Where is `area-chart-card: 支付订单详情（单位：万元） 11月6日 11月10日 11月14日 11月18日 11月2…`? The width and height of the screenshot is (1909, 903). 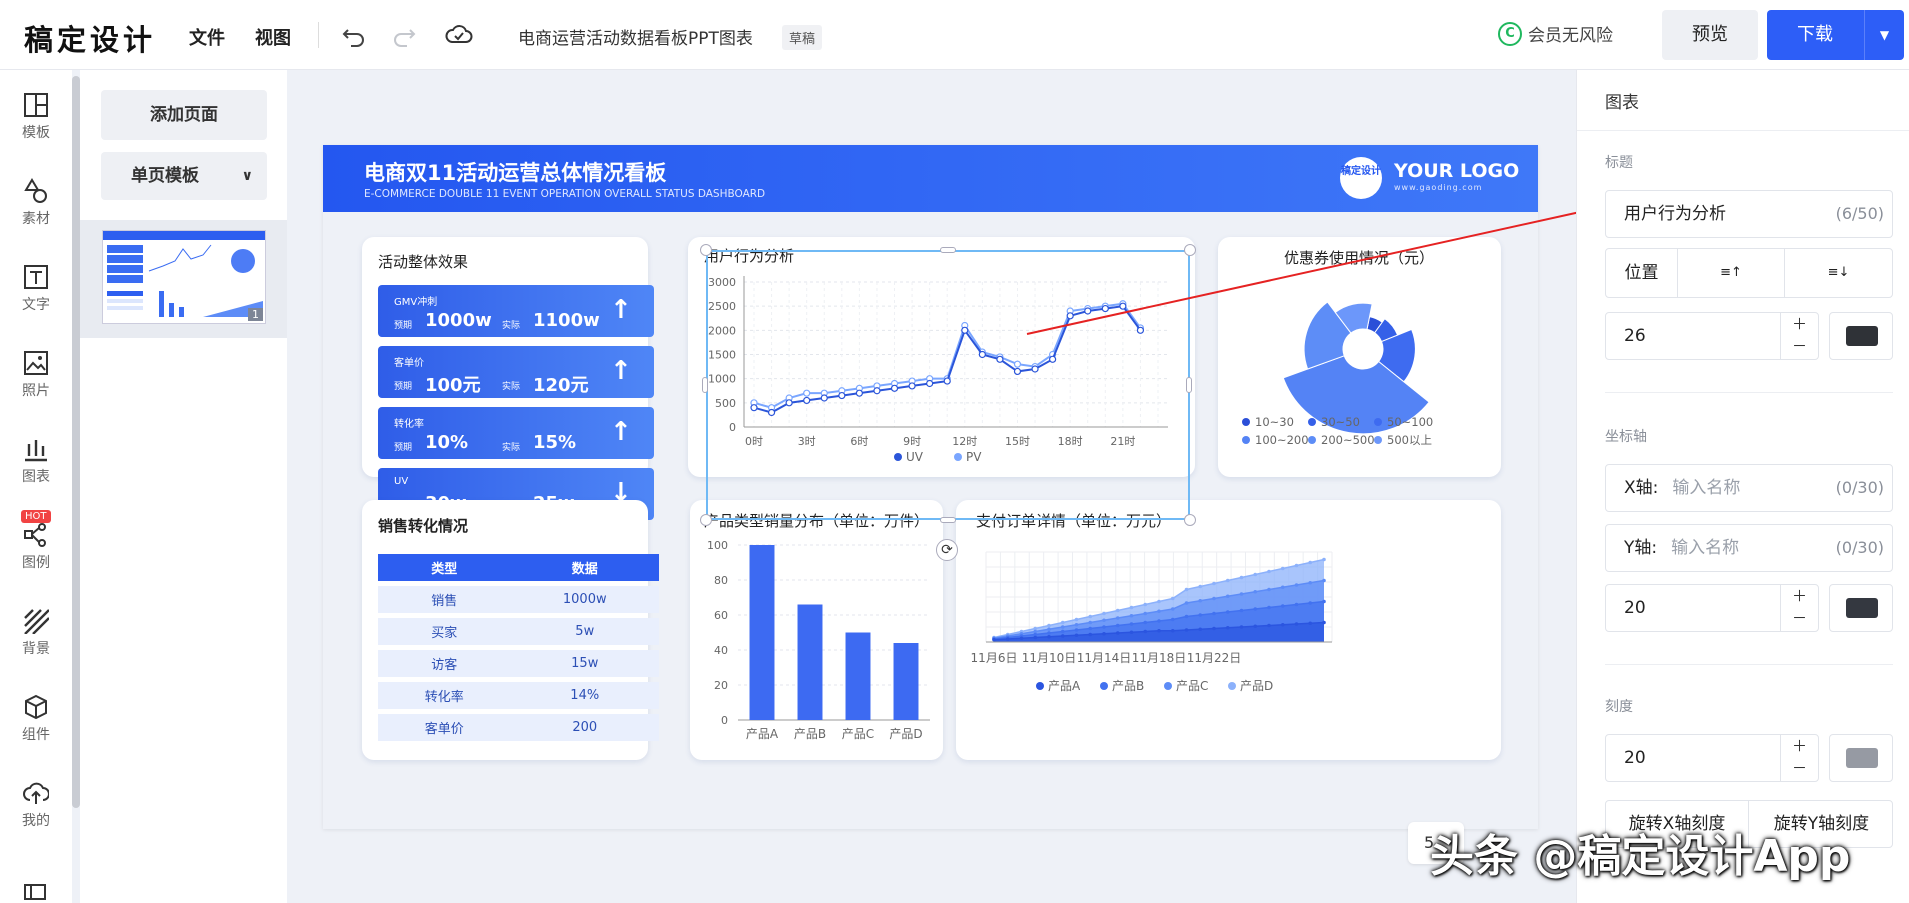 area-chart-card: 支付订单详情（单位：万元） 11月6日 11月10日 11月14日 11月18日 11月2… is located at coordinates (1228, 630).